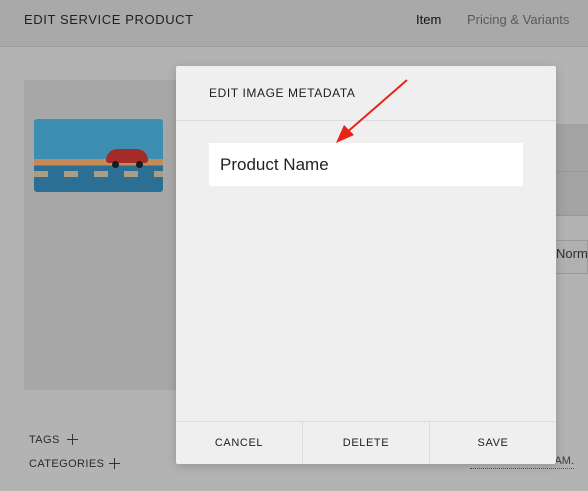  Describe the element at coordinates (518, 19) in the screenshot. I see `tab-pricing-variants: Pricing & Variants` at that location.